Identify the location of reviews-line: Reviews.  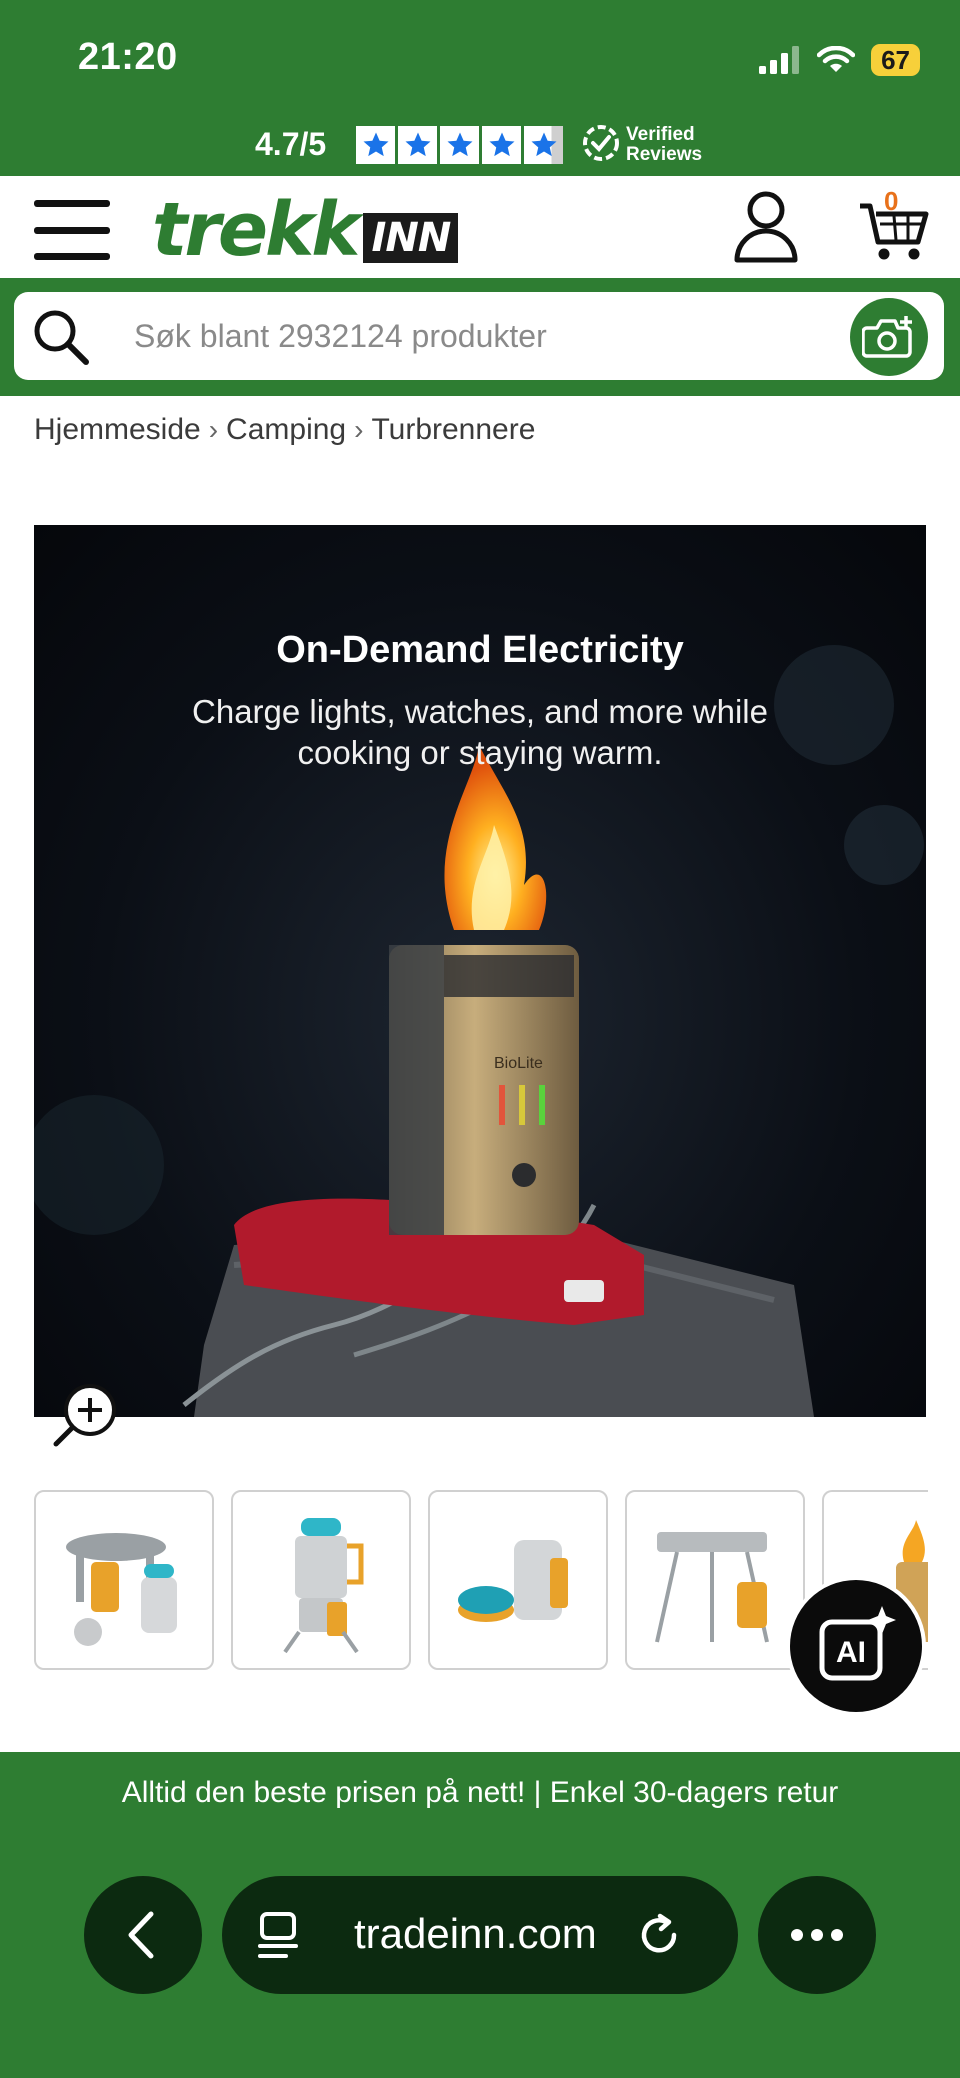
(664, 154).